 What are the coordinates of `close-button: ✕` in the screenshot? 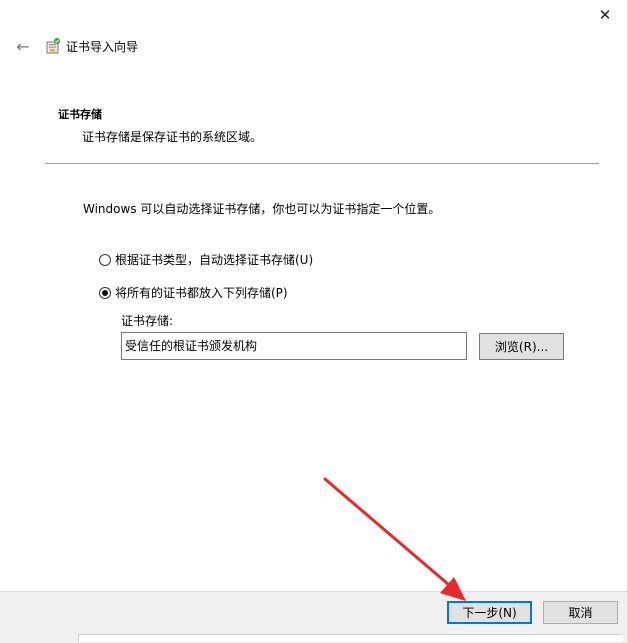 It's located at (605, 15).